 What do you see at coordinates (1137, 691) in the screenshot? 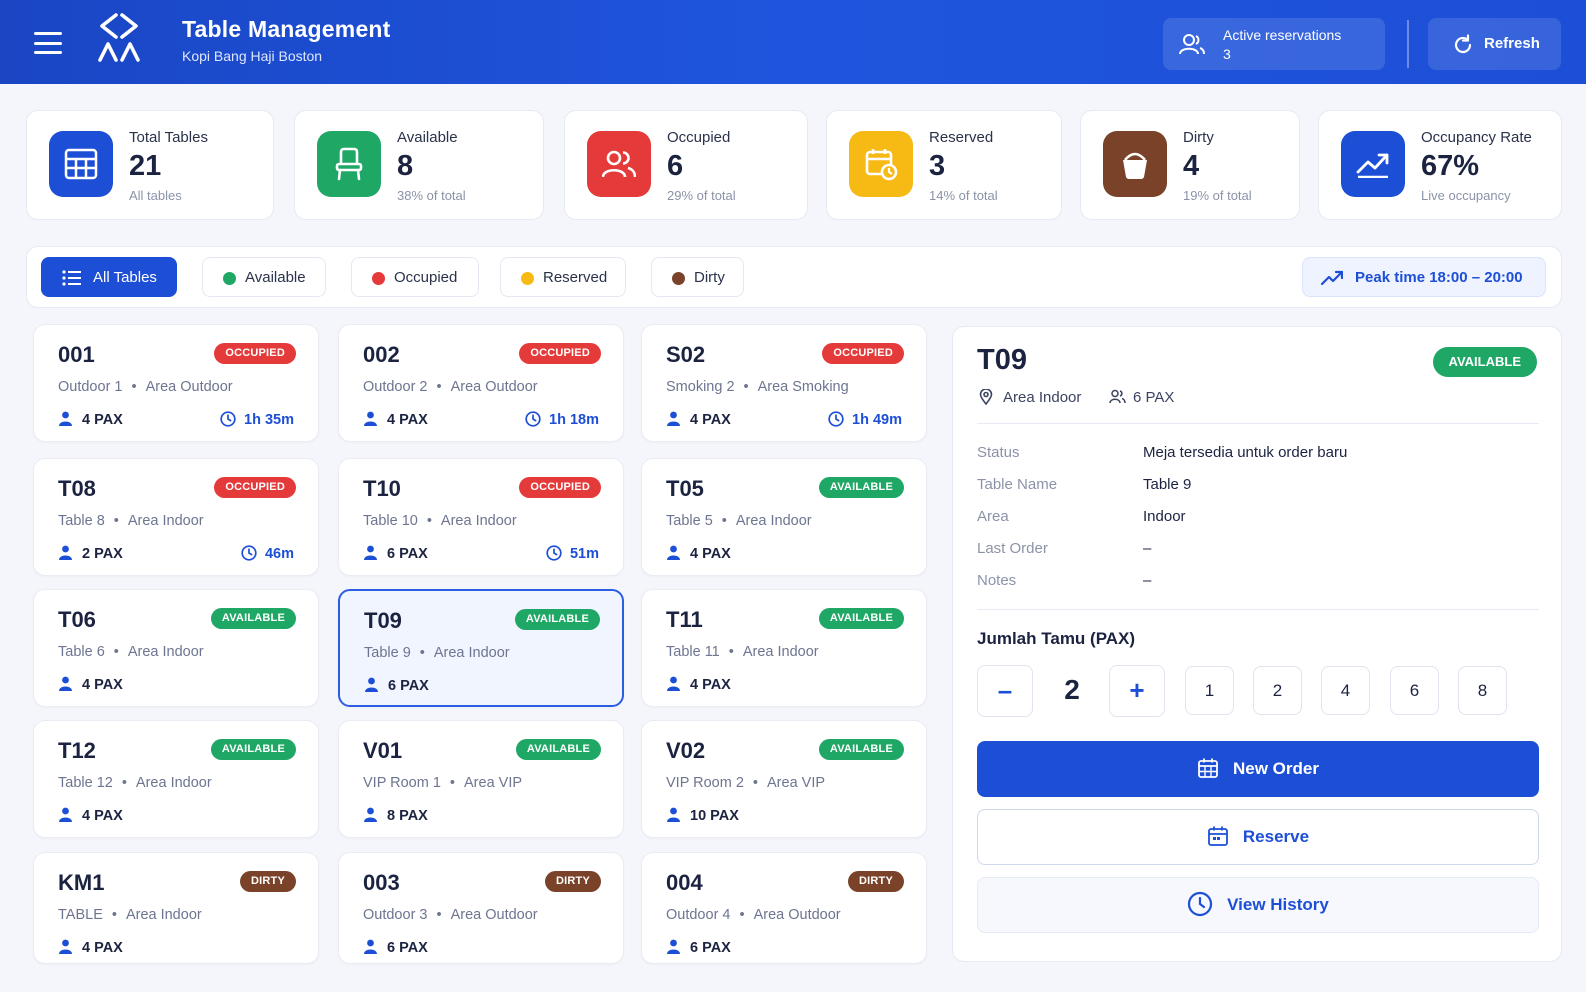
I see `increase-guests-button: +` at bounding box center [1137, 691].